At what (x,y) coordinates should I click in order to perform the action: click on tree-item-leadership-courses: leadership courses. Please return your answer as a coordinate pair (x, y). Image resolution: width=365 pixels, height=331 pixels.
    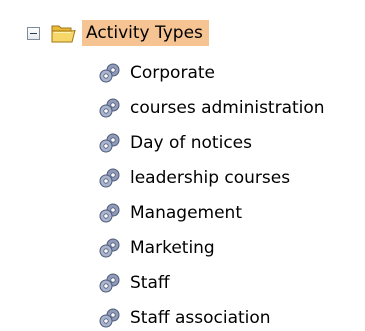
    Looking at the image, I should click on (211, 177).